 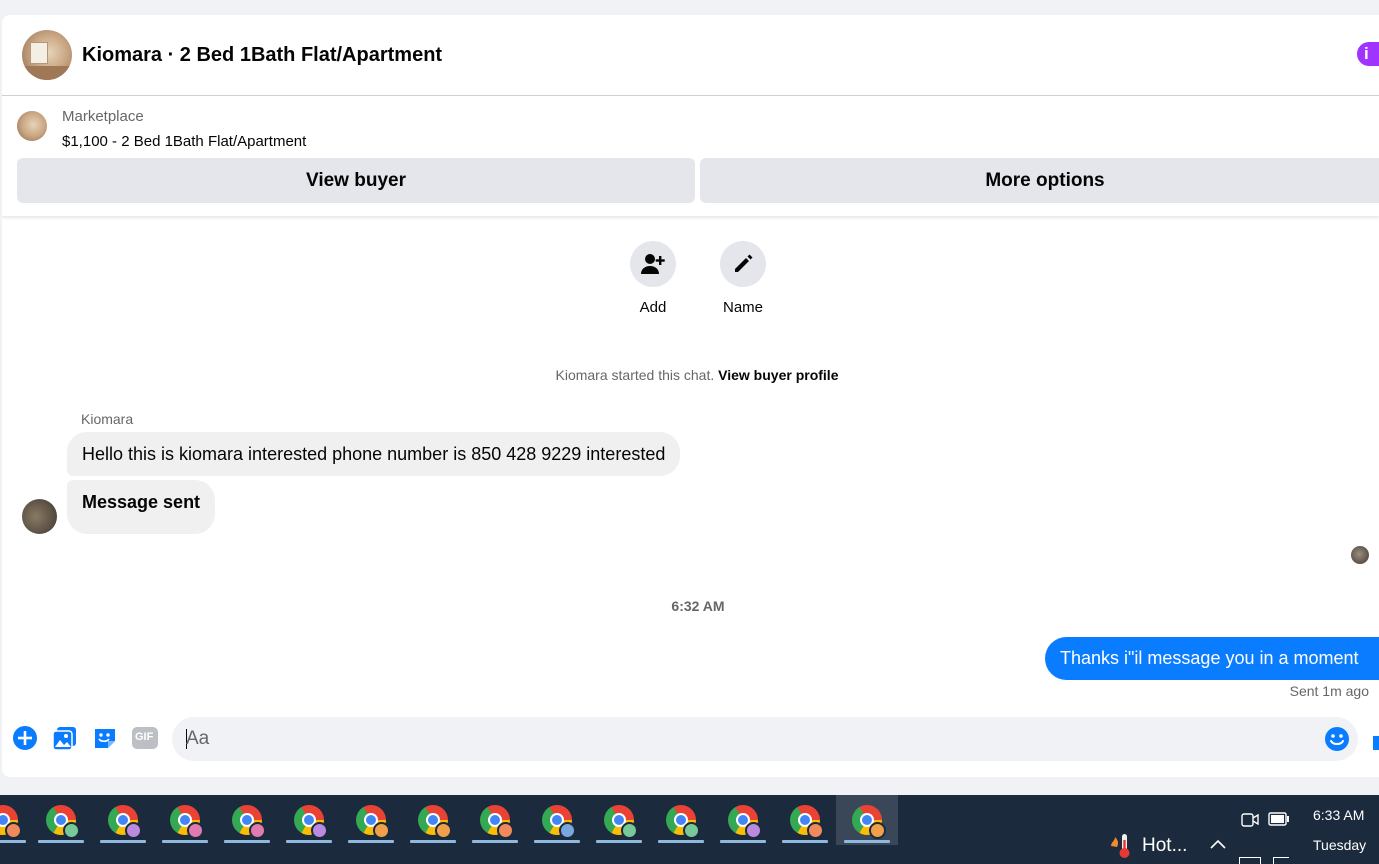 I want to click on view-buyer-profile-link: View buyer profile, so click(x=778, y=375).